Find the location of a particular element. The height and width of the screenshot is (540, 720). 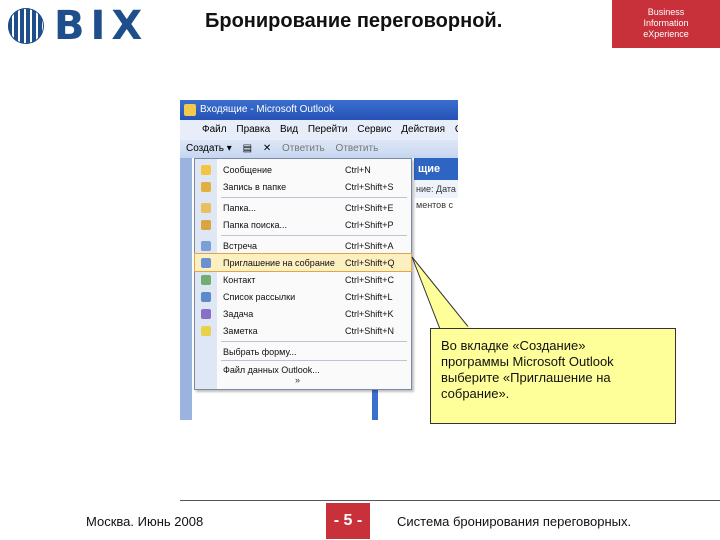

search-folder-icon is located at coordinates (206, 224).